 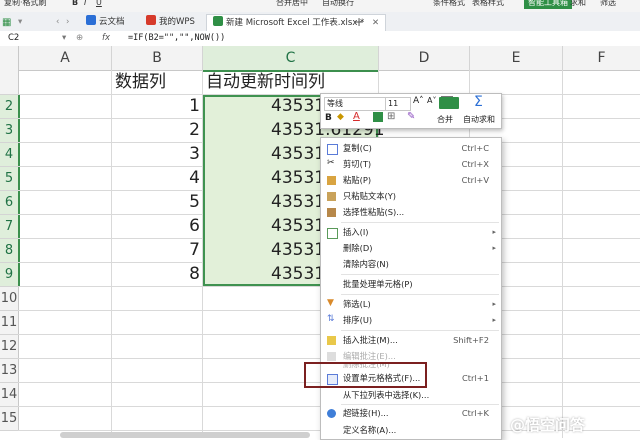 I want to click on row-header: 2, so click(x=10, y=107).